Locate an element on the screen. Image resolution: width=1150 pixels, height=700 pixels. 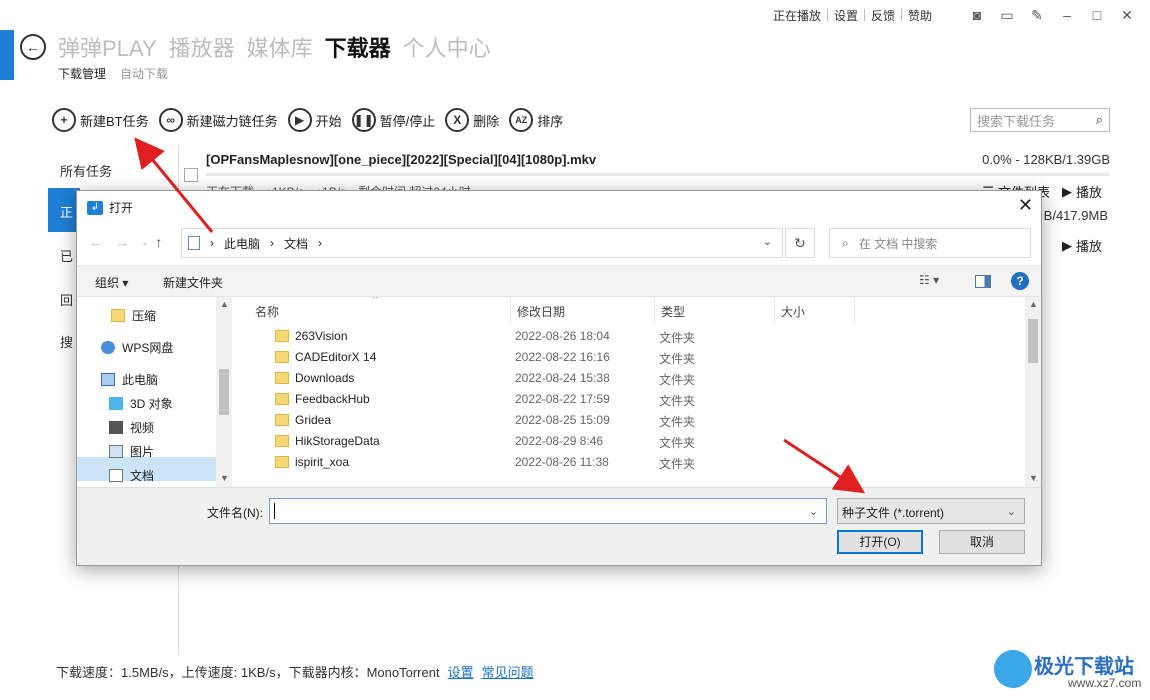
preview-pane-icon is located at coordinates (983, 281).